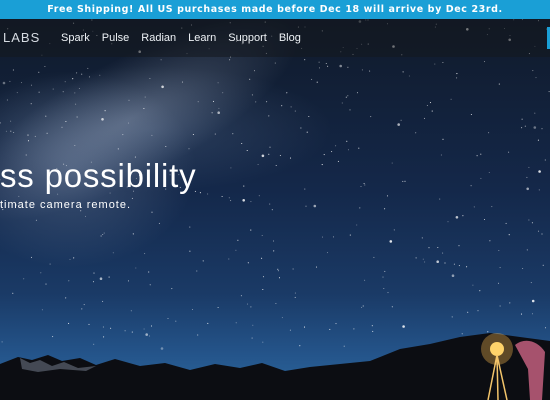  What do you see at coordinates (247, 38) in the screenshot?
I see `nav-link-support: Support` at bounding box center [247, 38].